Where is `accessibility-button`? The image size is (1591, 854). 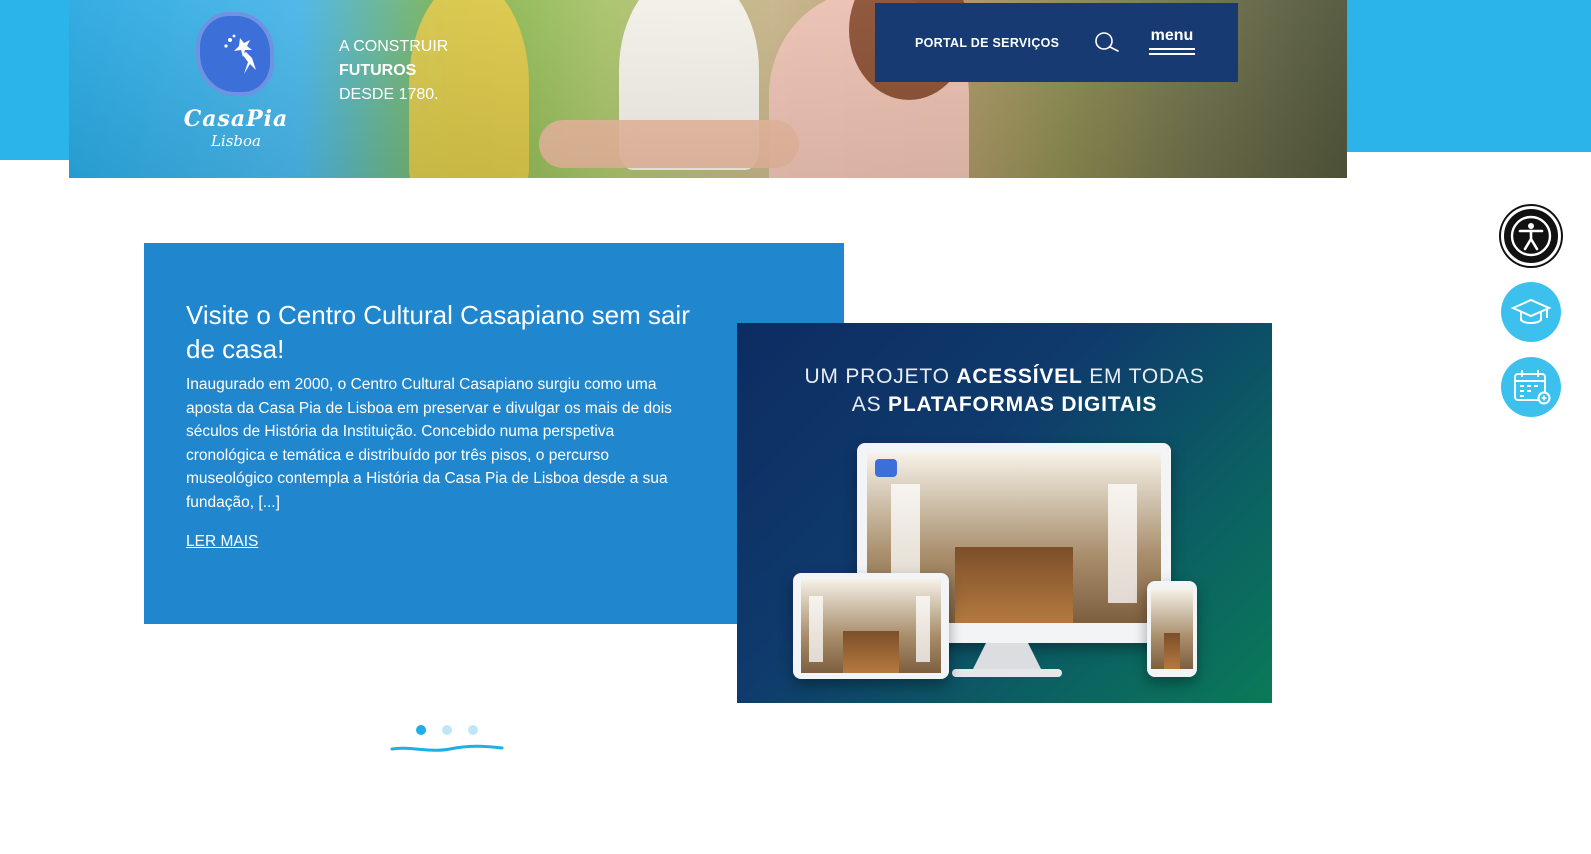 accessibility-button is located at coordinates (1531, 236).